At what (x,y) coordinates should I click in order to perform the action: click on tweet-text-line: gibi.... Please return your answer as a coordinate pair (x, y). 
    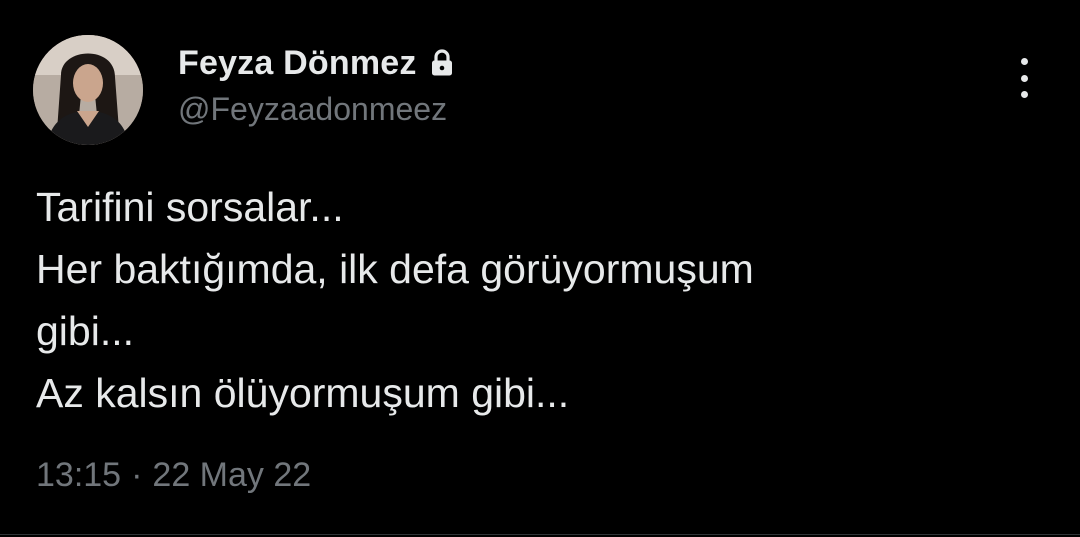
    Looking at the image, I should click on (85, 331).